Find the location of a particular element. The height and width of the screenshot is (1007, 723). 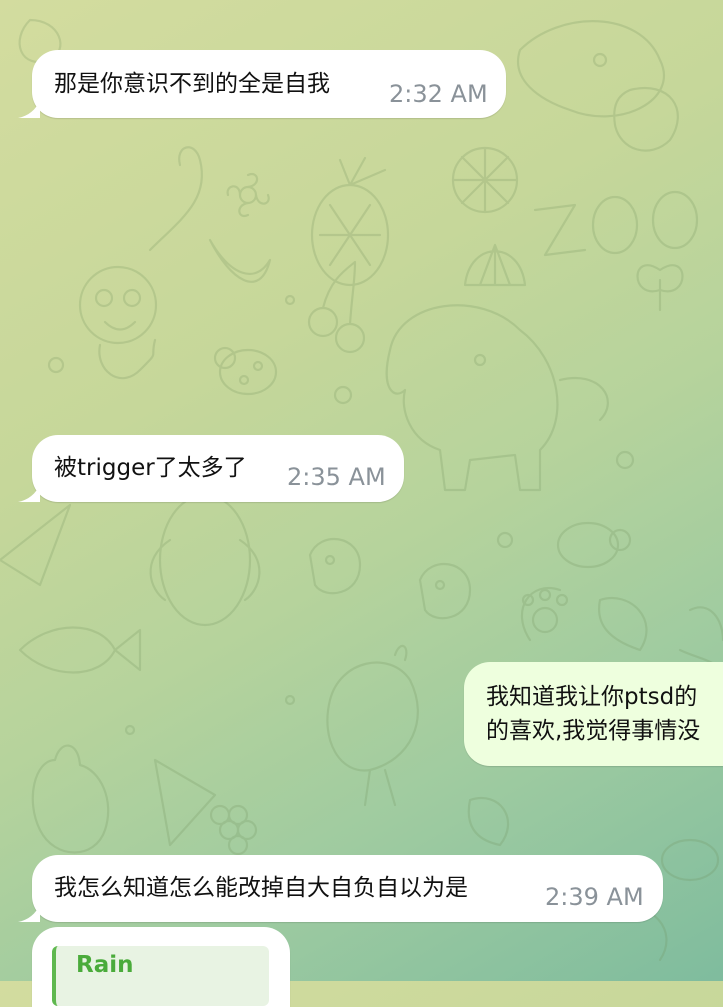

message-bubble-incoming: 我怎么知道怎么能改掉自大自负自以为是 2:39 AM is located at coordinates (347, 888).